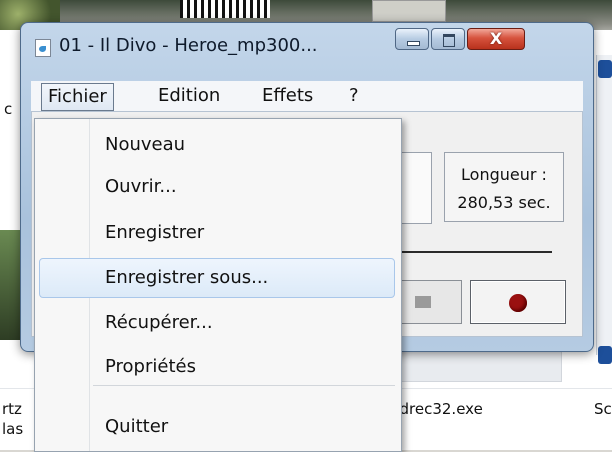 This screenshot has width=612, height=452. I want to click on minimize-button, so click(412, 39).